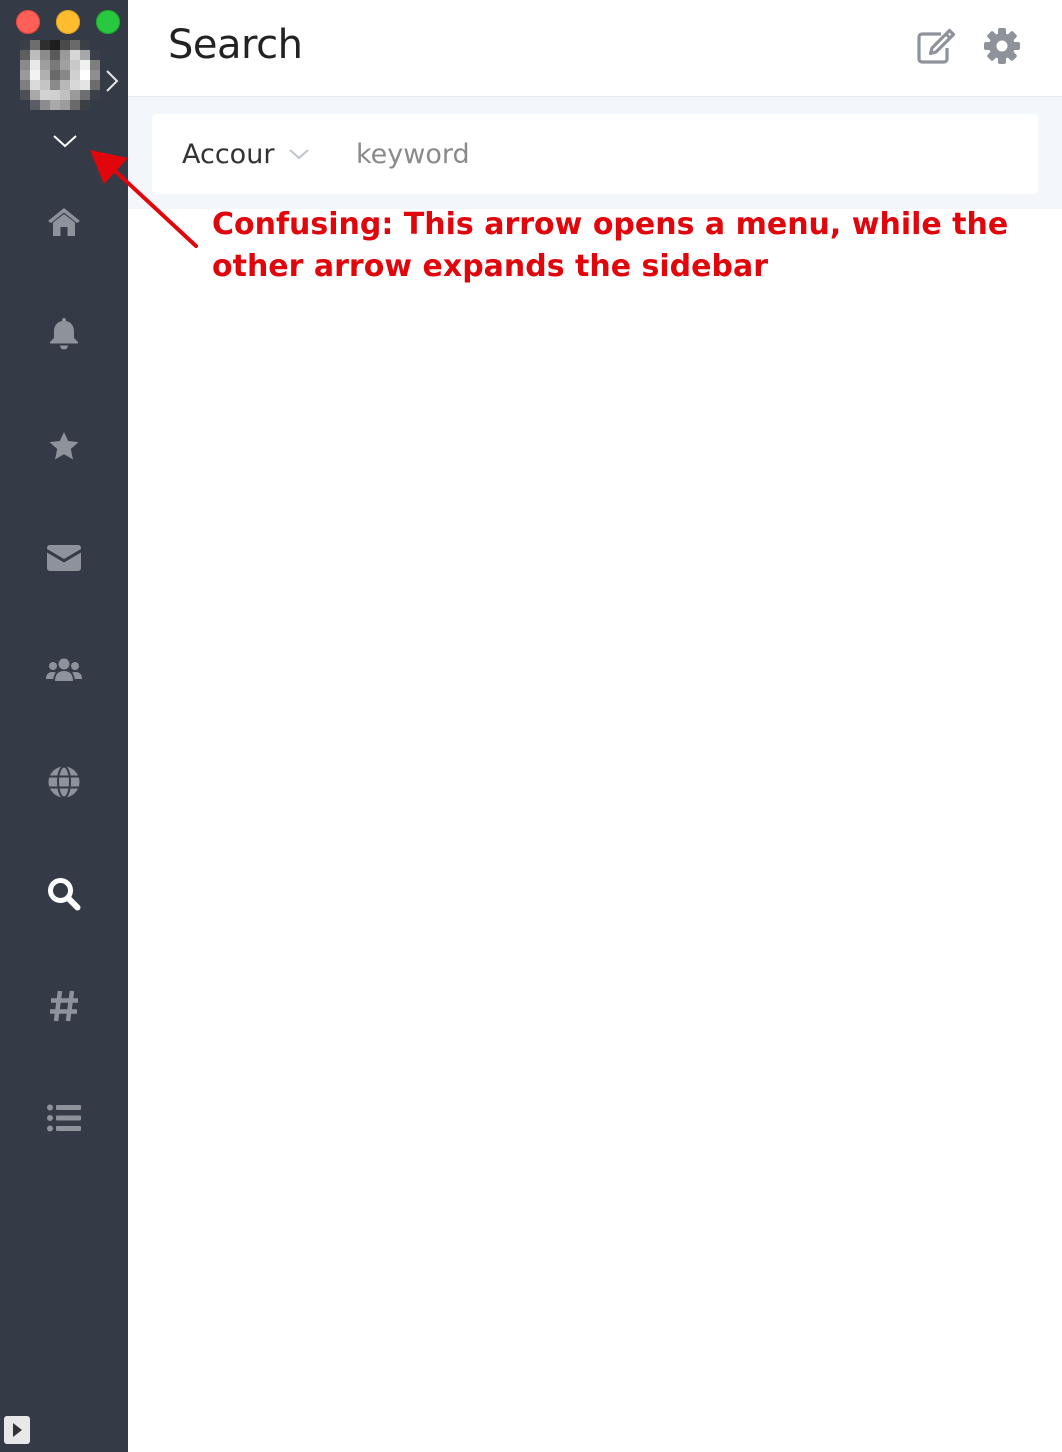 The image size is (1062, 1452). I want to click on envelope-icon, so click(64, 558).